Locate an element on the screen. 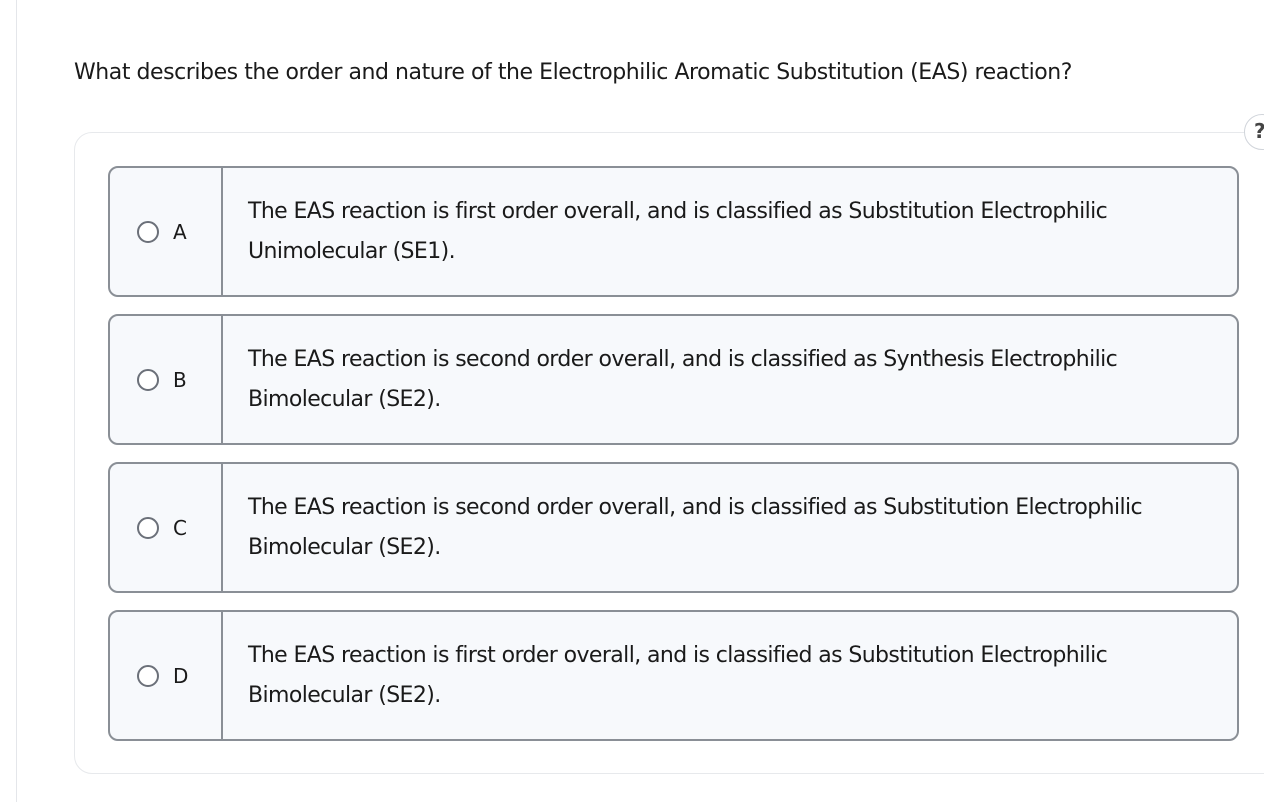 This screenshot has width=1264, height=802. option-letter: A is located at coordinates (180, 231).